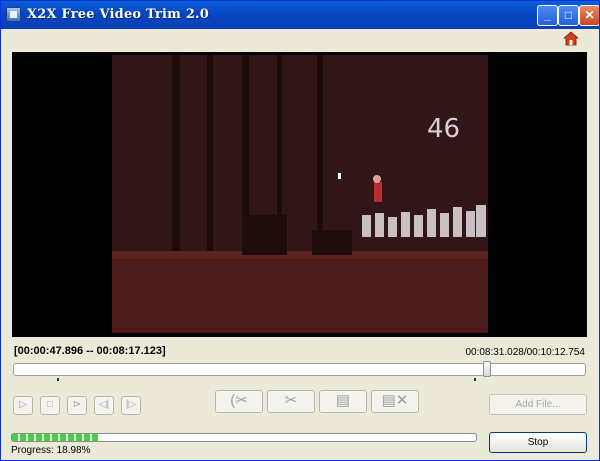 The image size is (600, 461). What do you see at coordinates (475, 379) in the screenshot?
I see `trim-end-marker` at bounding box center [475, 379].